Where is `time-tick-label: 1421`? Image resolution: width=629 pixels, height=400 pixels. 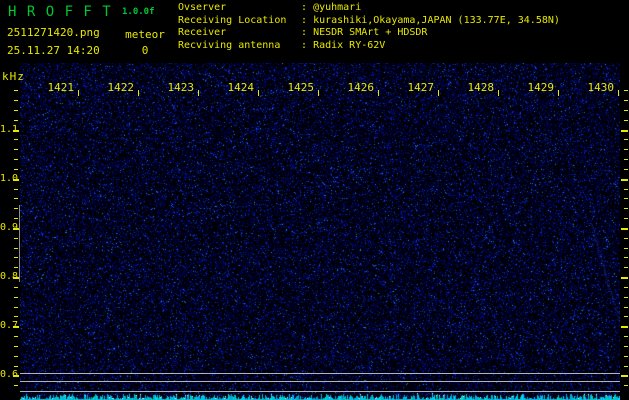
time-tick-label: 1421 is located at coordinates (61, 87).